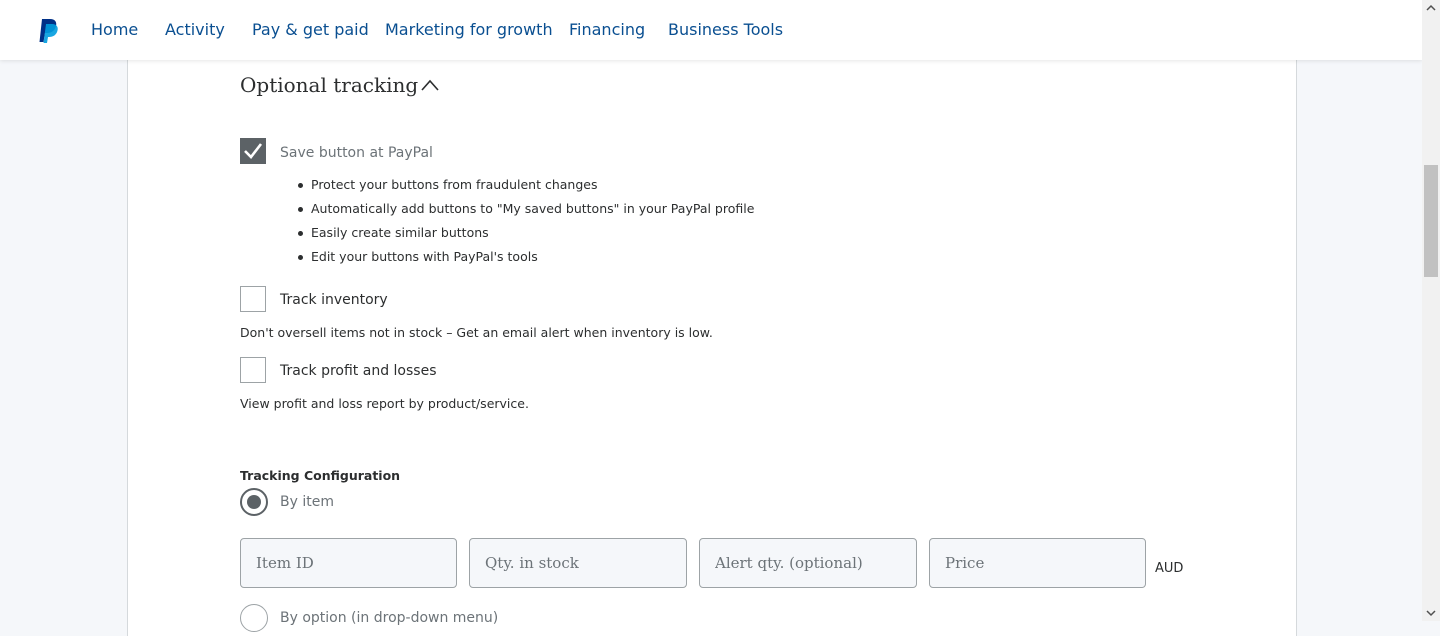  What do you see at coordinates (49, 31) in the screenshot?
I see `paypal-logo-icon` at bounding box center [49, 31].